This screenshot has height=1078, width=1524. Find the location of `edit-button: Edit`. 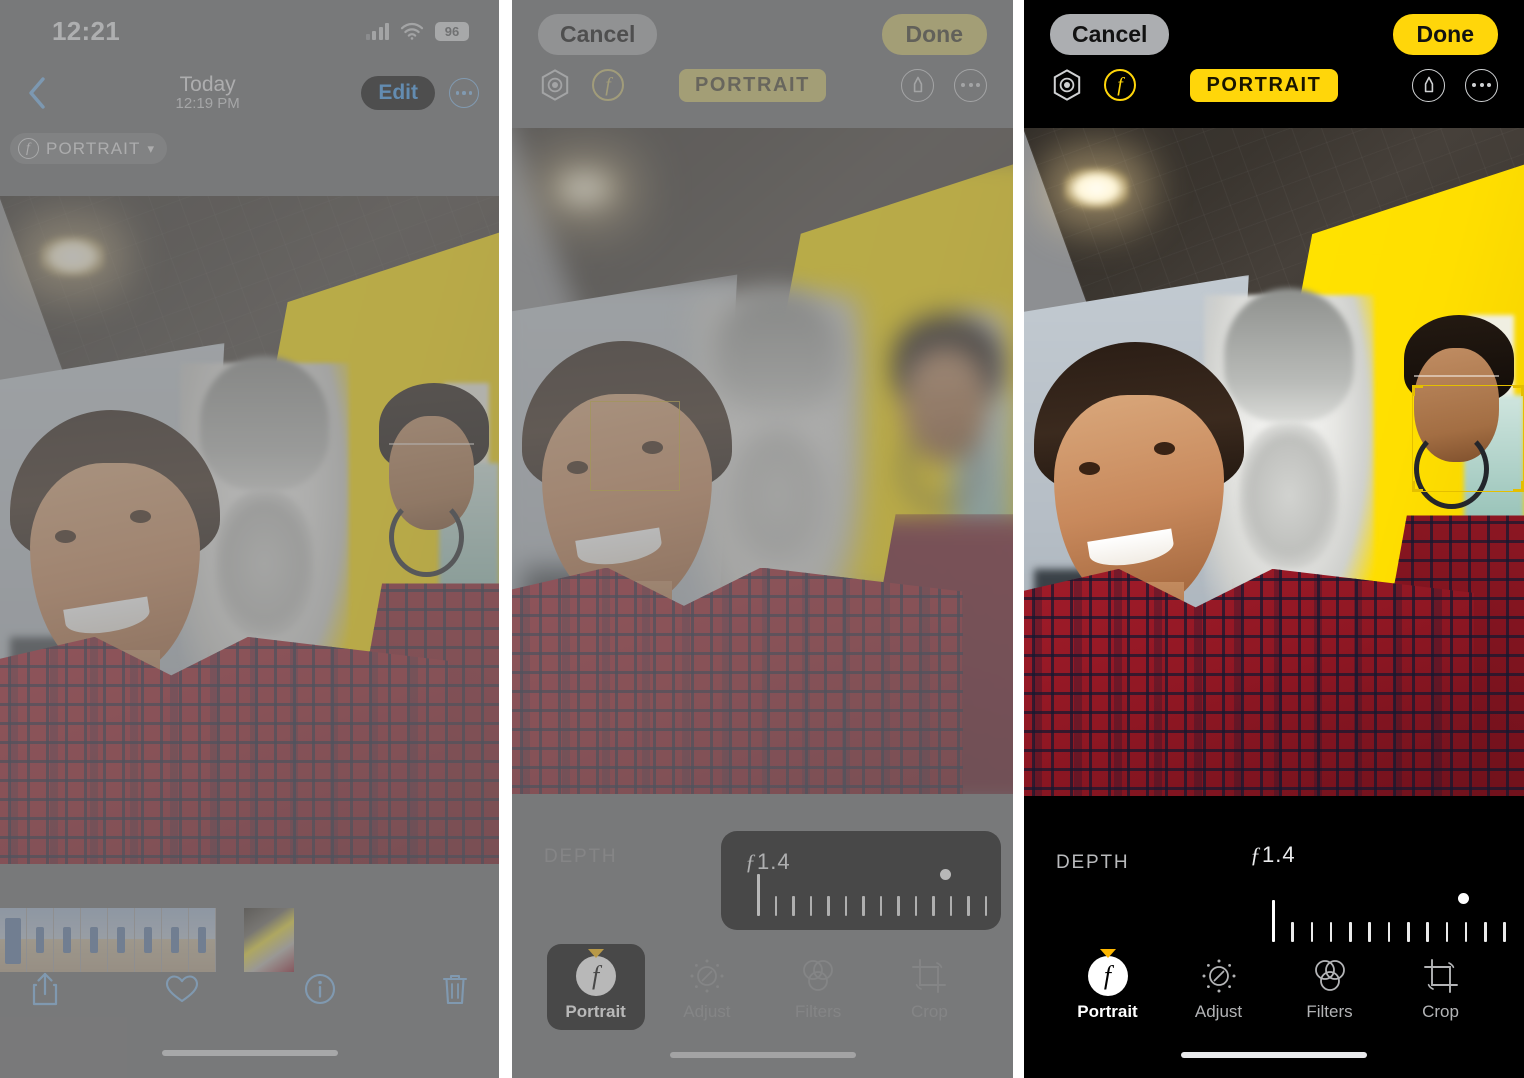

edit-button: Edit is located at coordinates (398, 93).